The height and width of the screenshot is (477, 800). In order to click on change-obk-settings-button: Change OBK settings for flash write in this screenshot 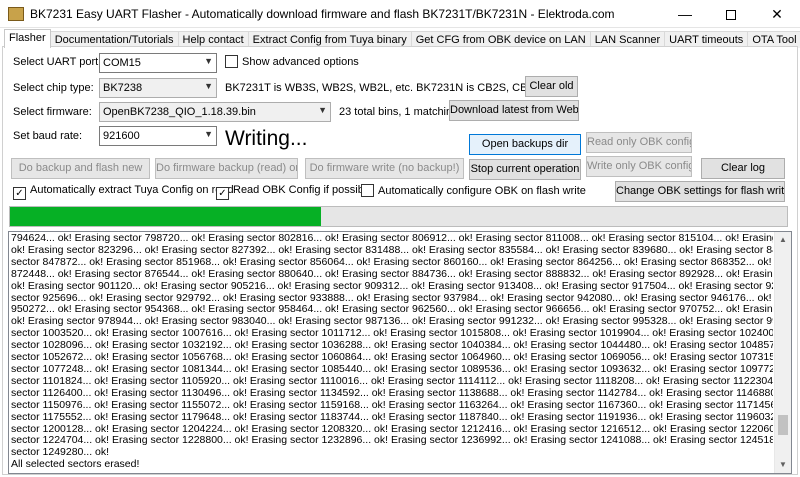, I will do `click(700, 191)`.